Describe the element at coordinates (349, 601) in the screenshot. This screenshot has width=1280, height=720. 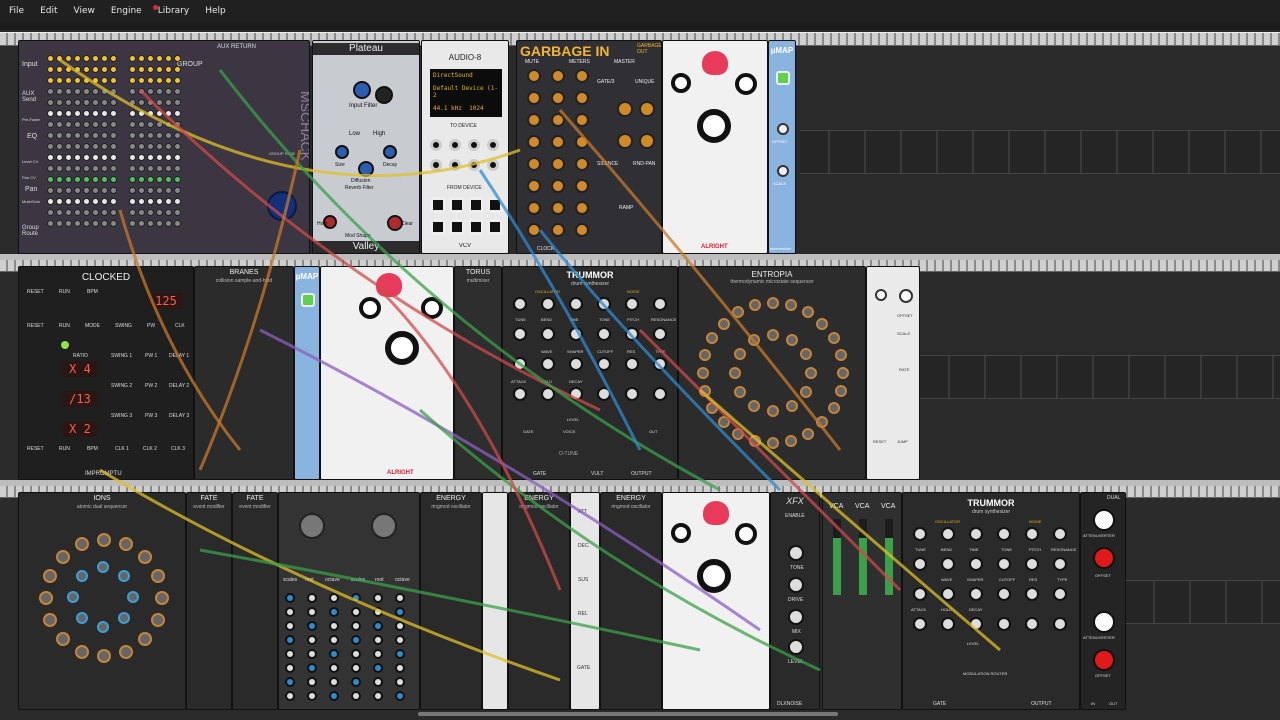
I see `quantizer-module: scales root octave scales root octave` at that location.